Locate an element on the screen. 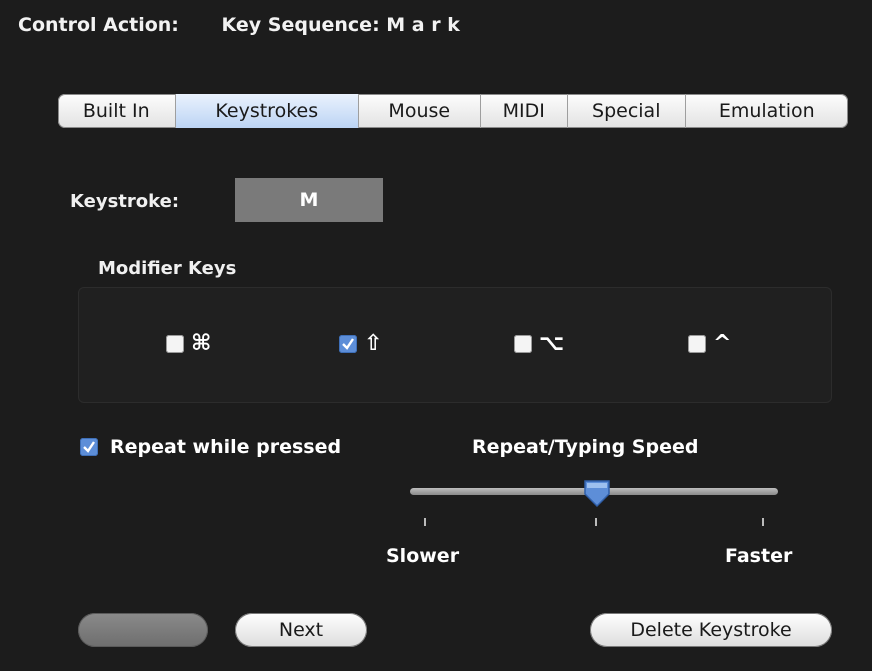 Image resolution: width=872 pixels, height=671 pixels. repeat-checkbox is located at coordinates (89, 447).